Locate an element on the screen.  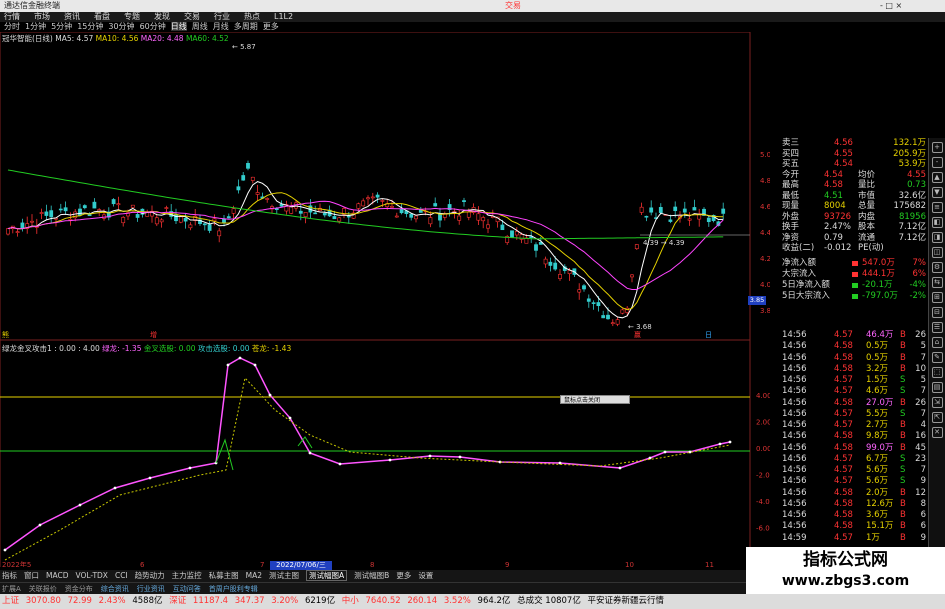
menu-item: 热点 is located at coordinates (252, 16).